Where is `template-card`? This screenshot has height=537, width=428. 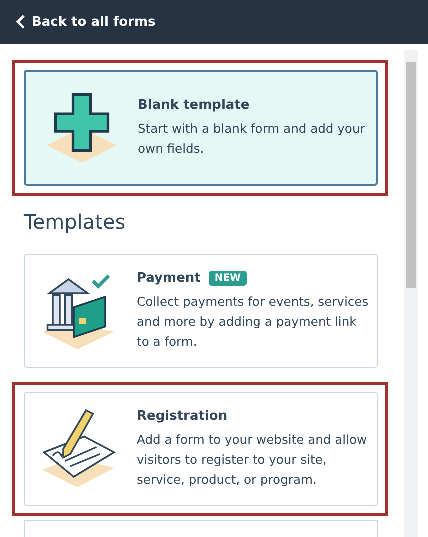 template-card is located at coordinates (201, 528).